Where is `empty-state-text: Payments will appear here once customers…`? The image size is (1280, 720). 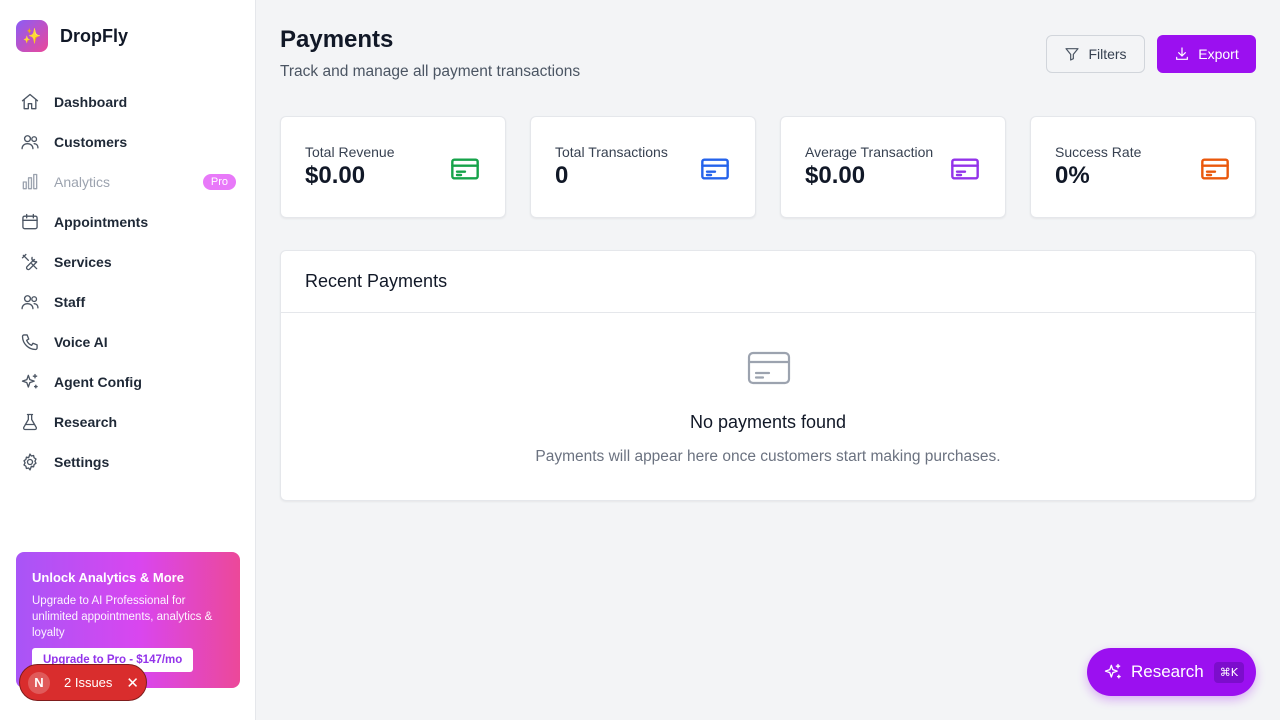 empty-state-text: Payments will appear here once customers… is located at coordinates (768, 456).